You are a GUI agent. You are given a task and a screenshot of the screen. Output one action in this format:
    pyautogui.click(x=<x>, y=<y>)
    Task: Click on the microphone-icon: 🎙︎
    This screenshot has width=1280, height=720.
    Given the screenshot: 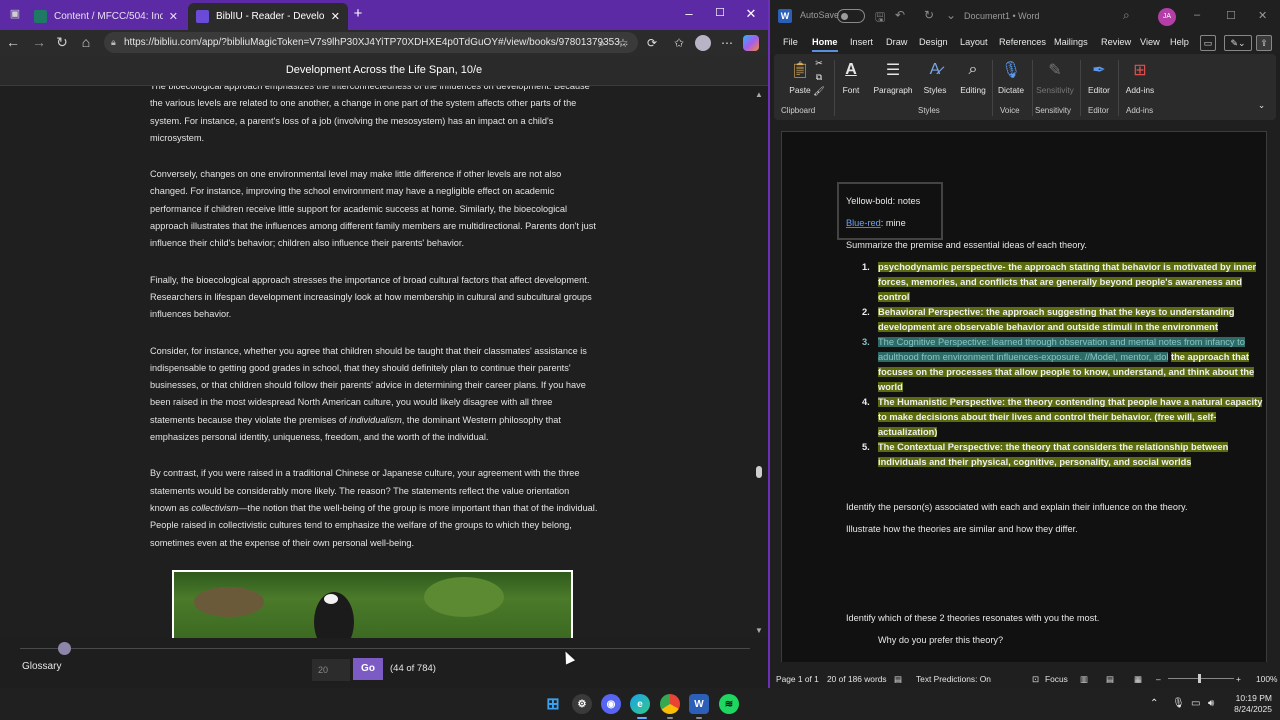 What is the action you would take?
    pyautogui.click(x=1011, y=70)
    